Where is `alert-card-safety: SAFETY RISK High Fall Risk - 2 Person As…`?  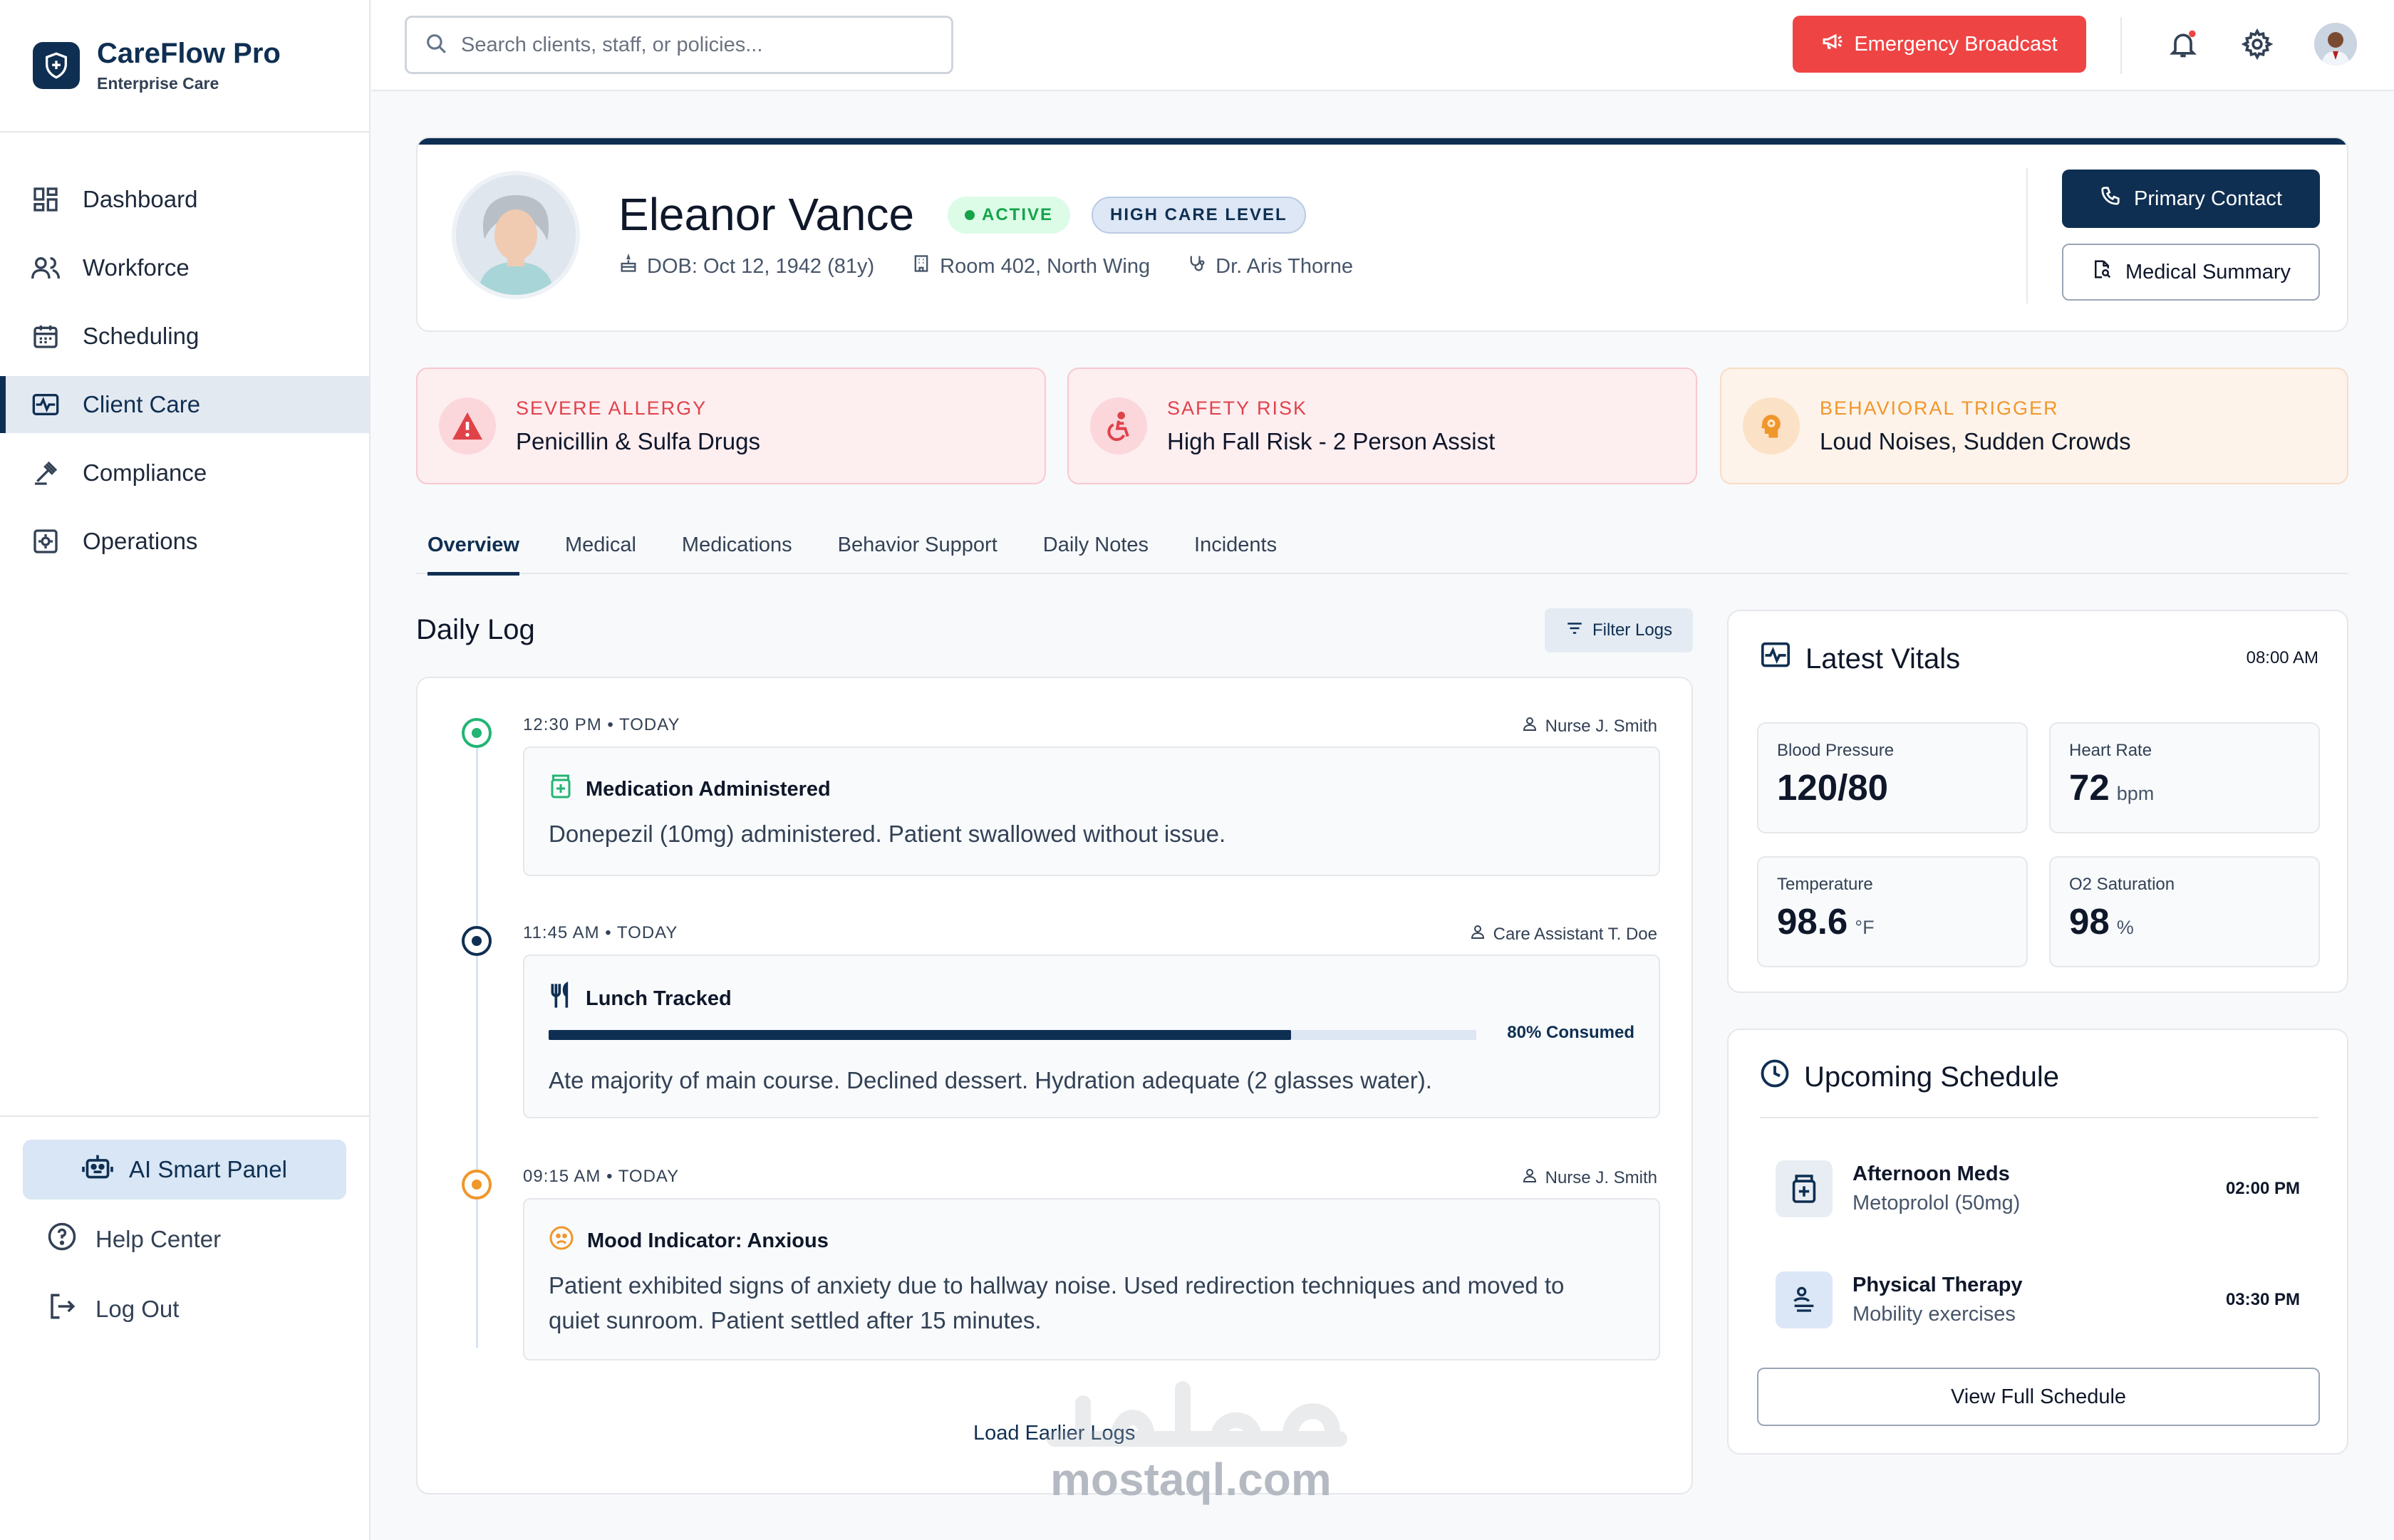
alert-card-safety: SAFETY RISK High Fall Risk - 2 Person As… is located at coordinates (1382, 426).